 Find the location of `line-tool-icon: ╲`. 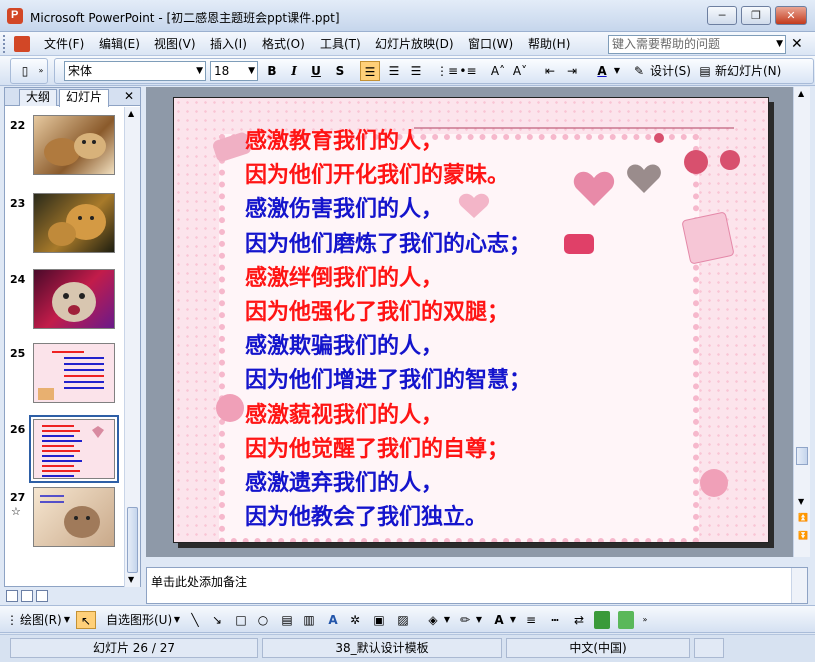

line-tool-icon: ╲ is located at coordinates (195, 620).